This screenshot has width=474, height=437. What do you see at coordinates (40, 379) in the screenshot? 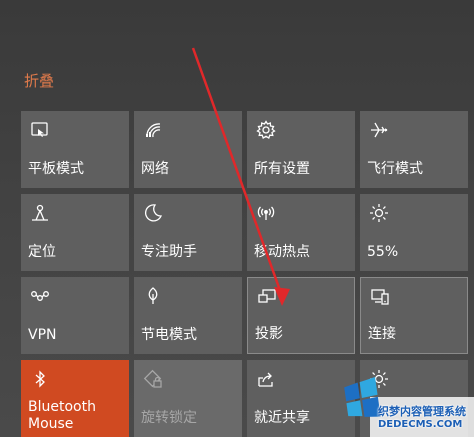
I see `bluetooth-icon` at bounding box center [40, 379].